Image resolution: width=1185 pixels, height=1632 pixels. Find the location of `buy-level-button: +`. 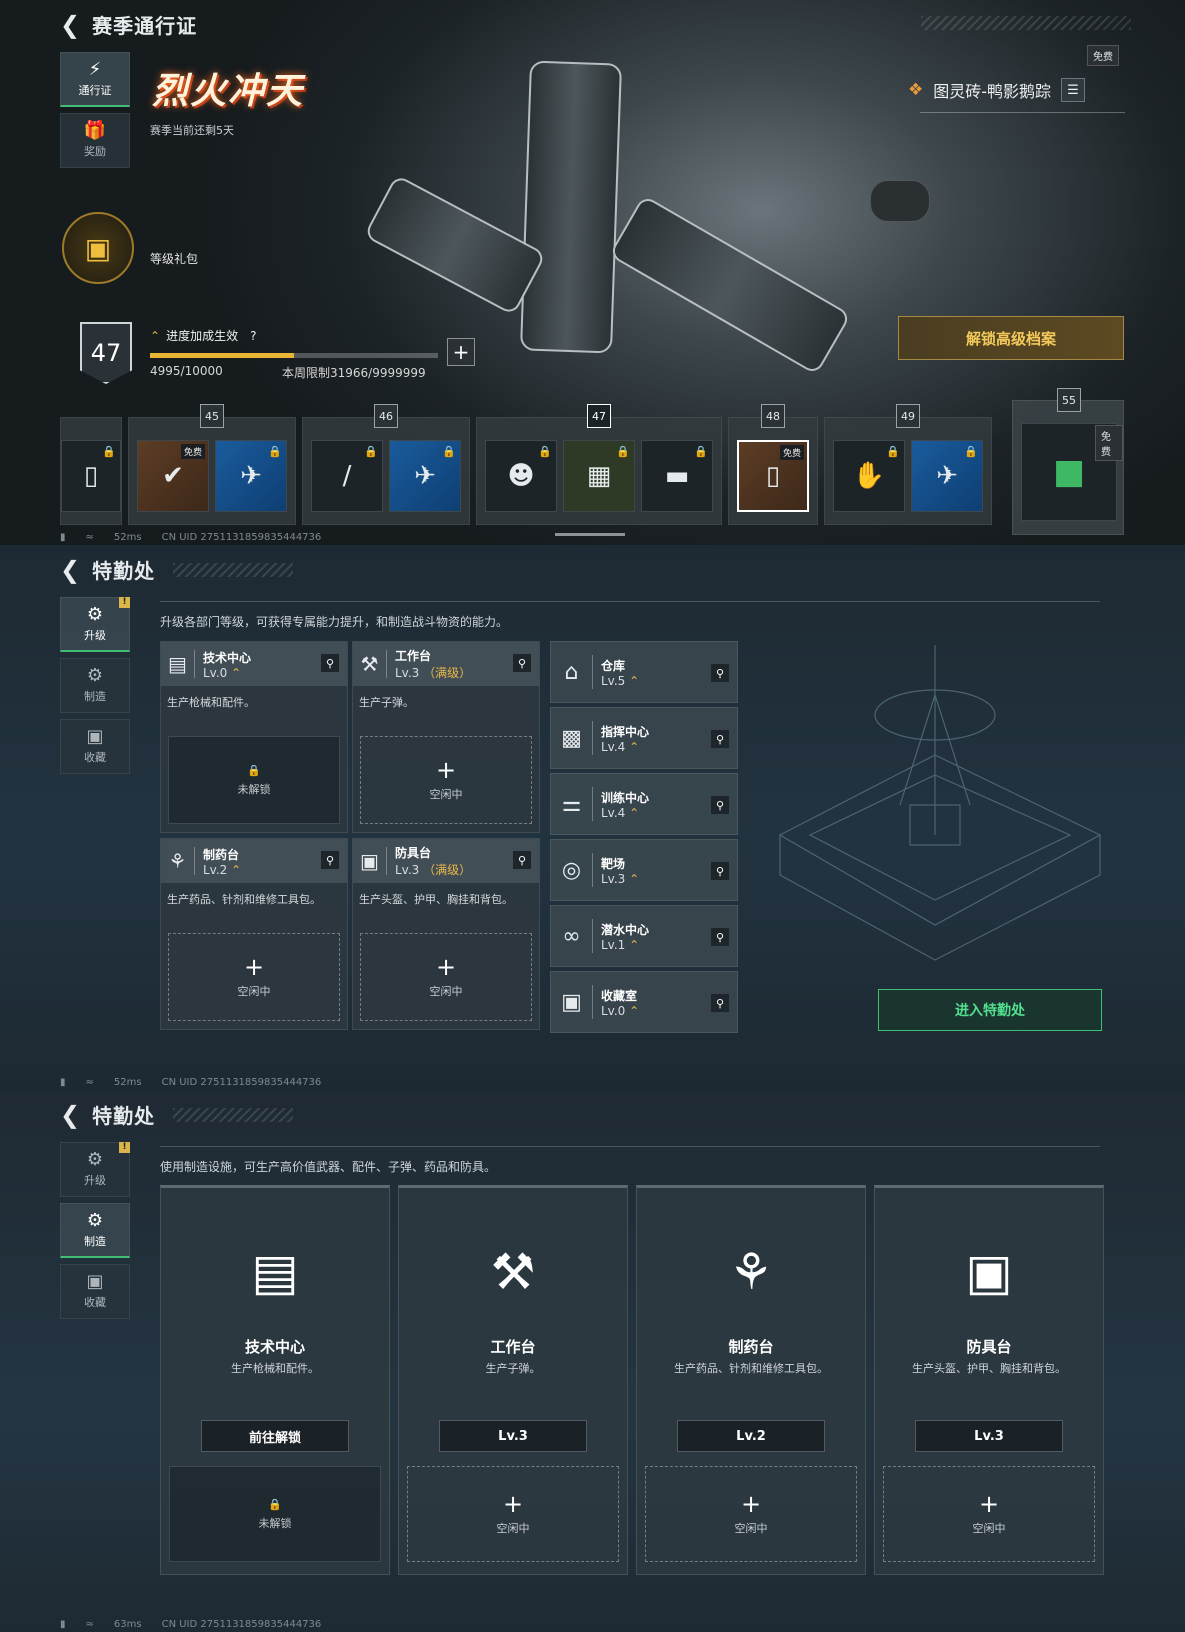

buy-level-button: + is located at coordinates (461, 352).